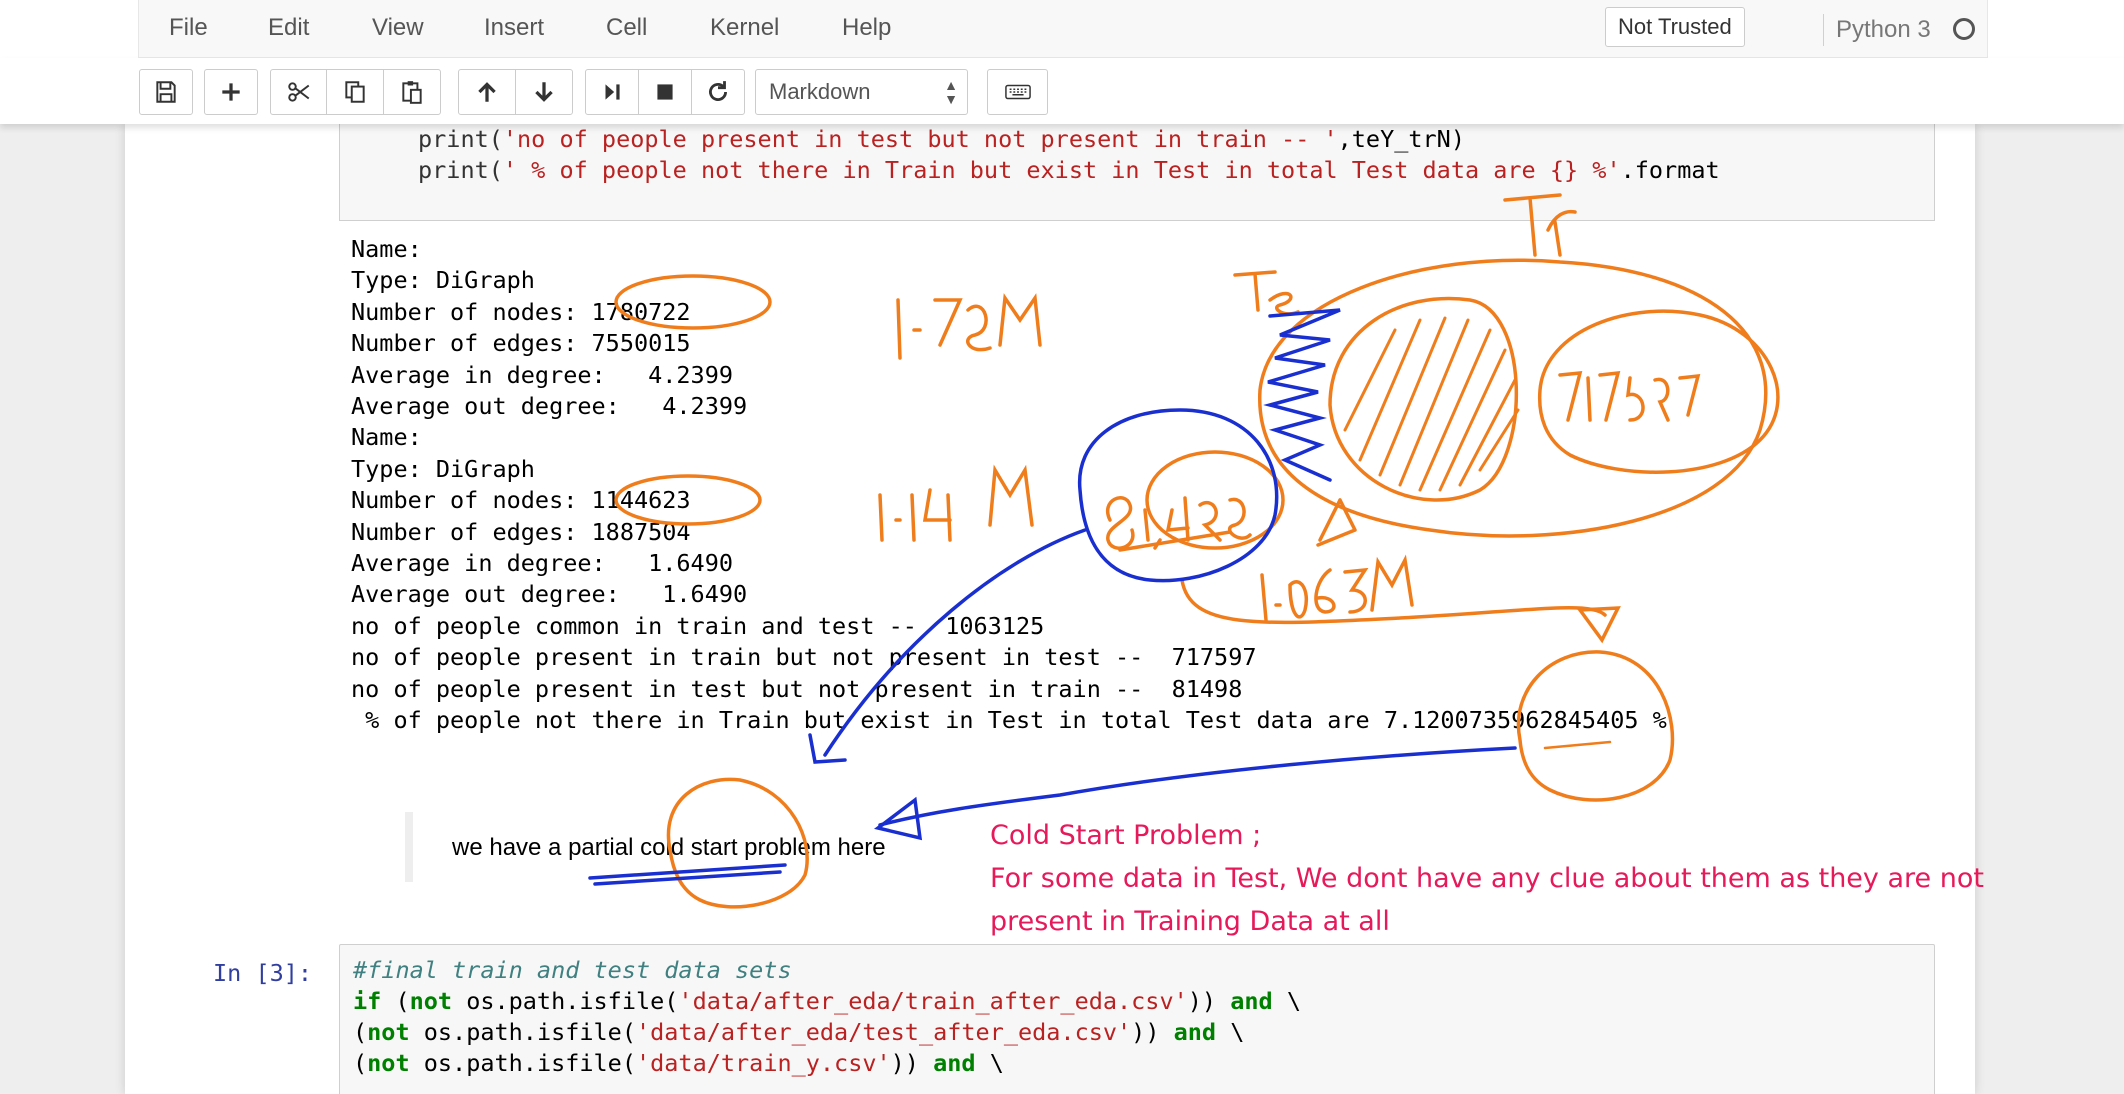 This screenshot has width=2124, height=1094. Describe the element at coordinates (866, 28) in the screenshot. I see `menu-help: Help` at that location.